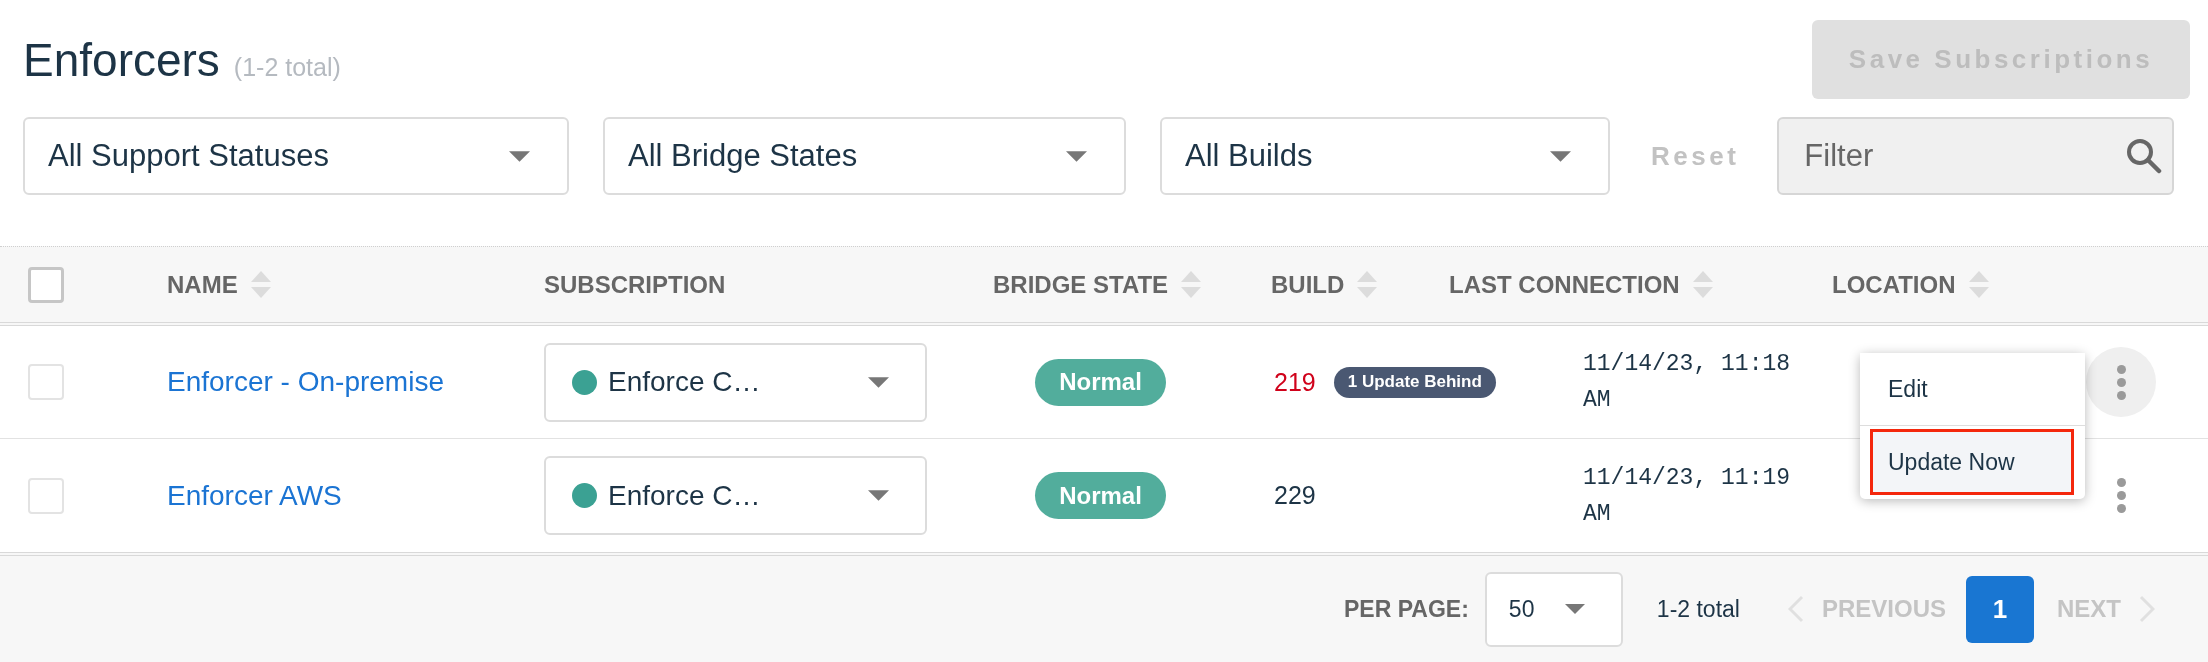 The height and width of the screenshot is (662, 2208). Describe the element at coordinates (1097, 284) in the screenshot. I see `column-header: BRIDGE STATE` at that location.